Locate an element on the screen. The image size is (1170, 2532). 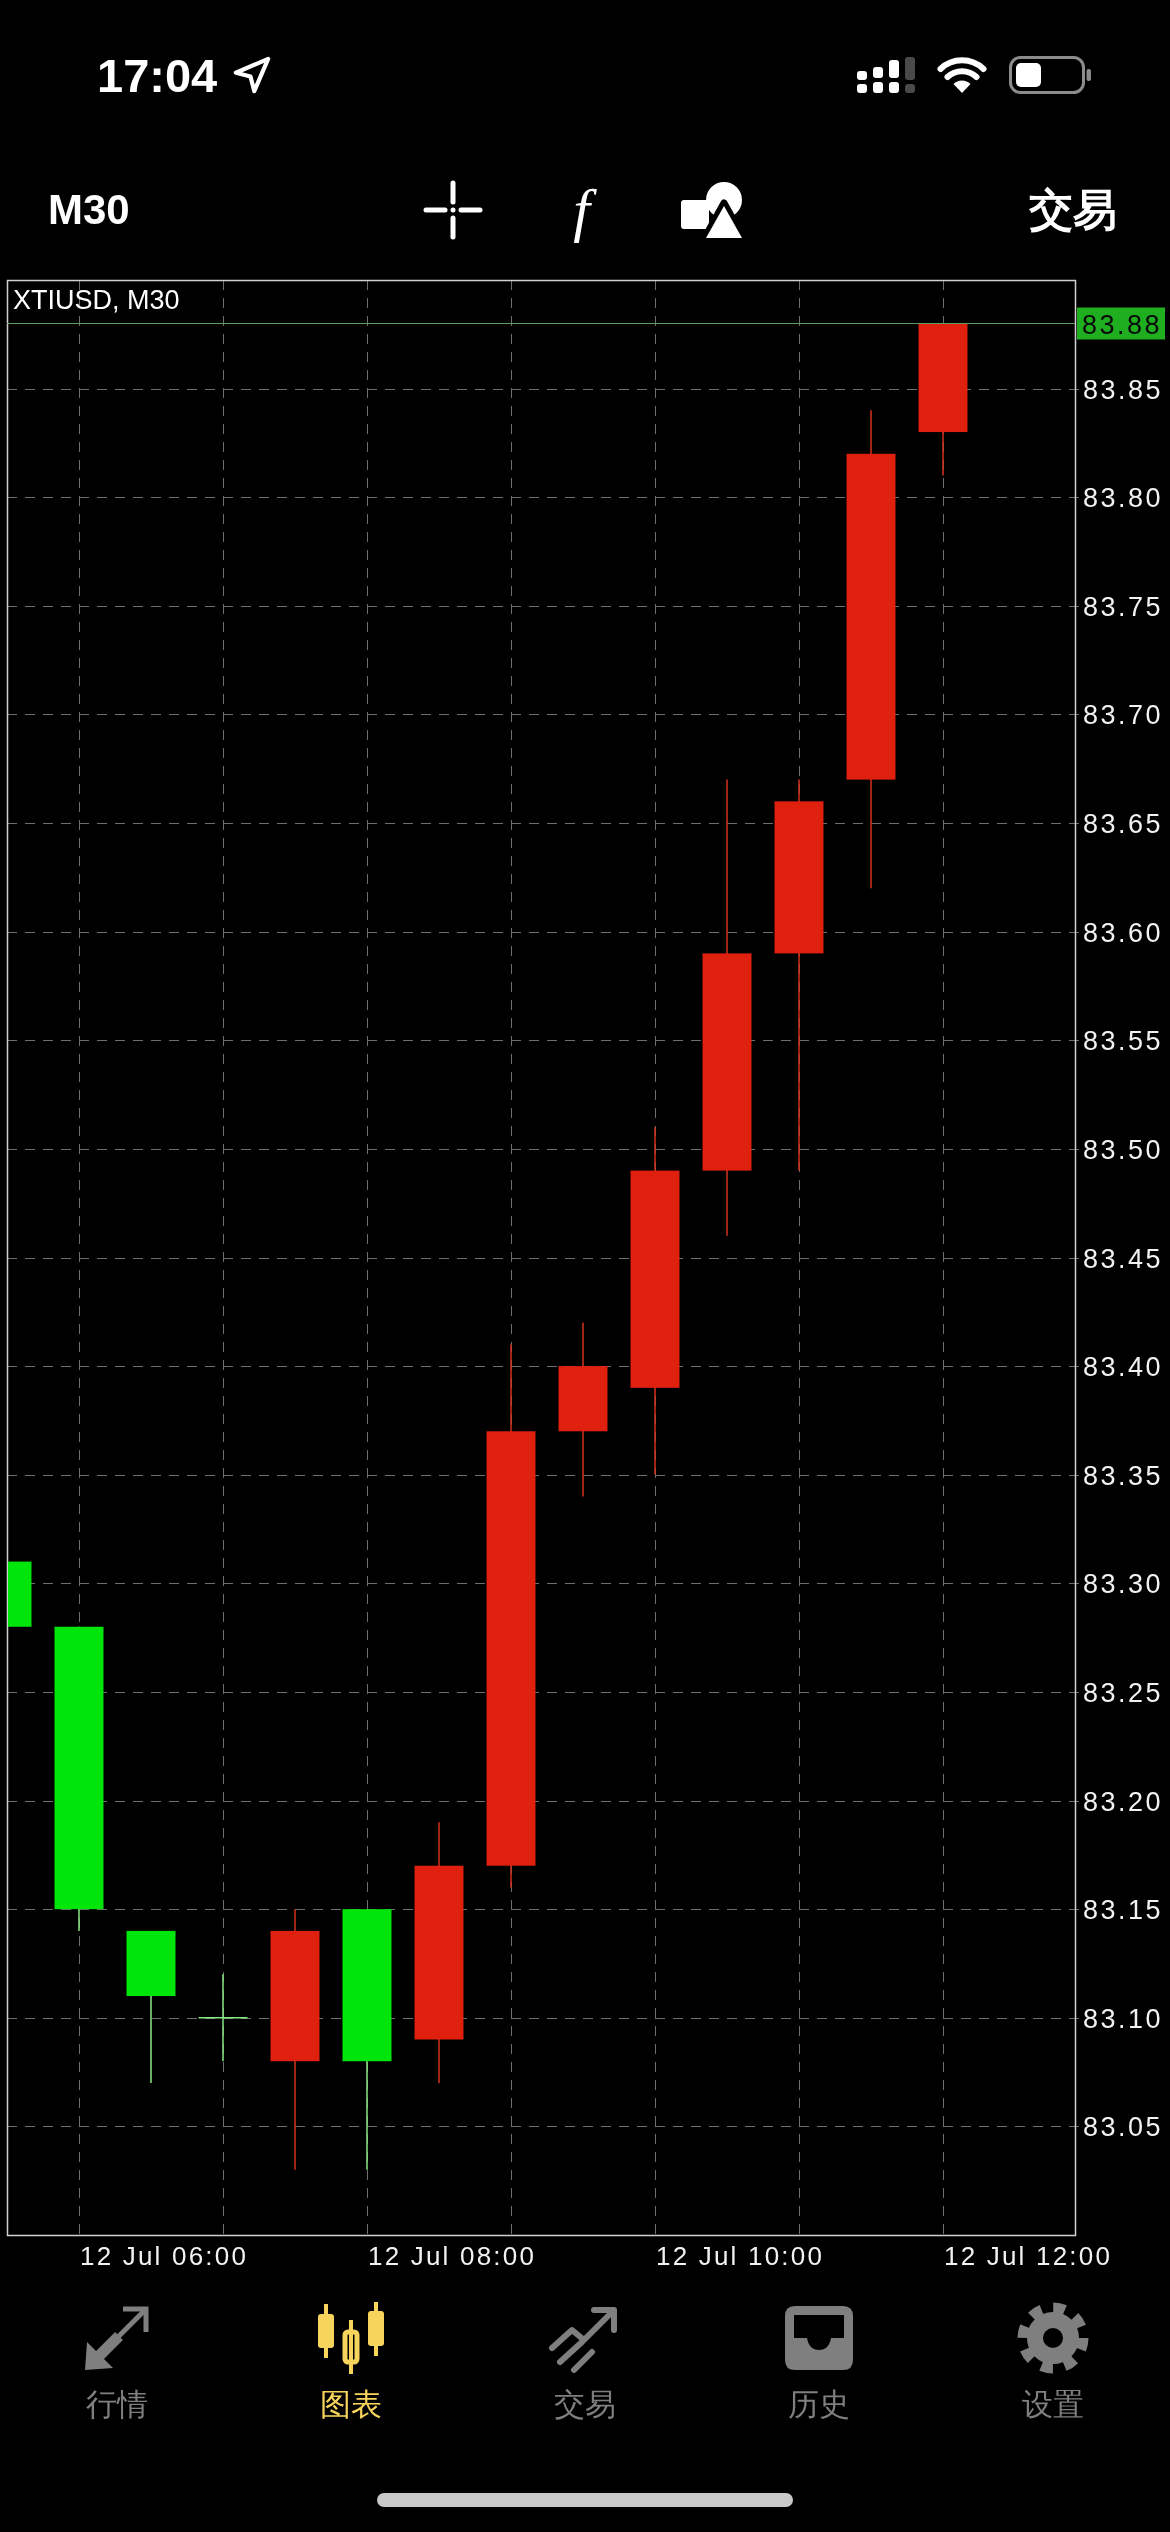
crosshair-icon is located at coordinates (452, 210).